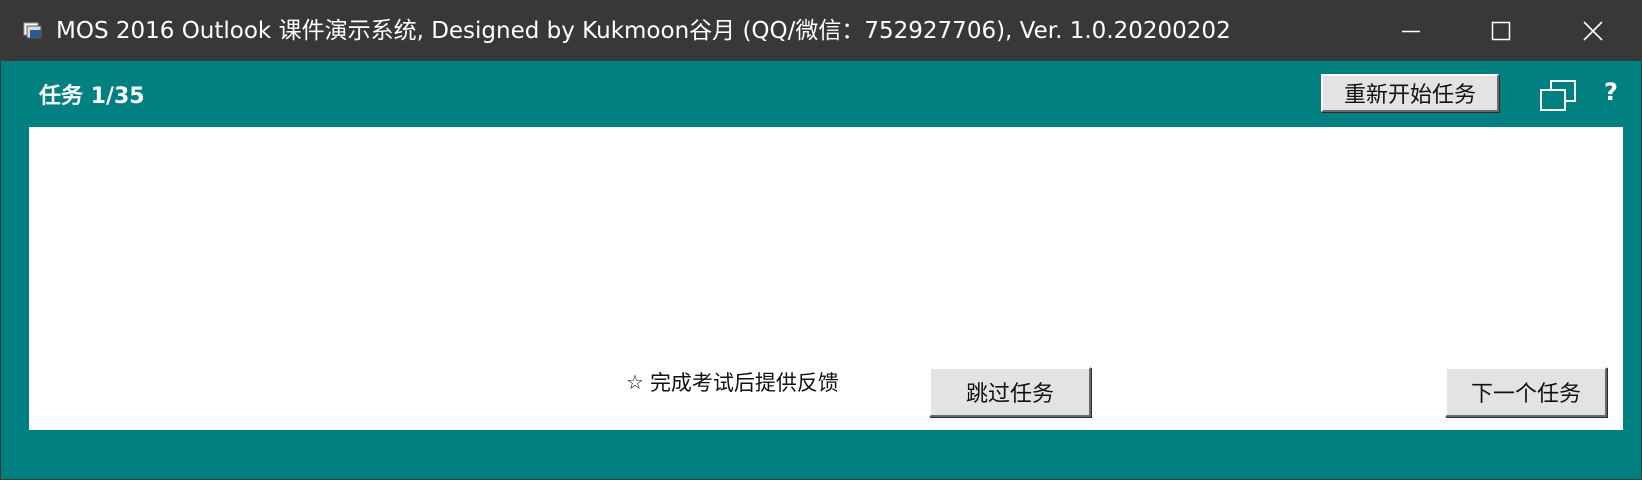  I want to click on restore-window-icon, so click(1558, 96).